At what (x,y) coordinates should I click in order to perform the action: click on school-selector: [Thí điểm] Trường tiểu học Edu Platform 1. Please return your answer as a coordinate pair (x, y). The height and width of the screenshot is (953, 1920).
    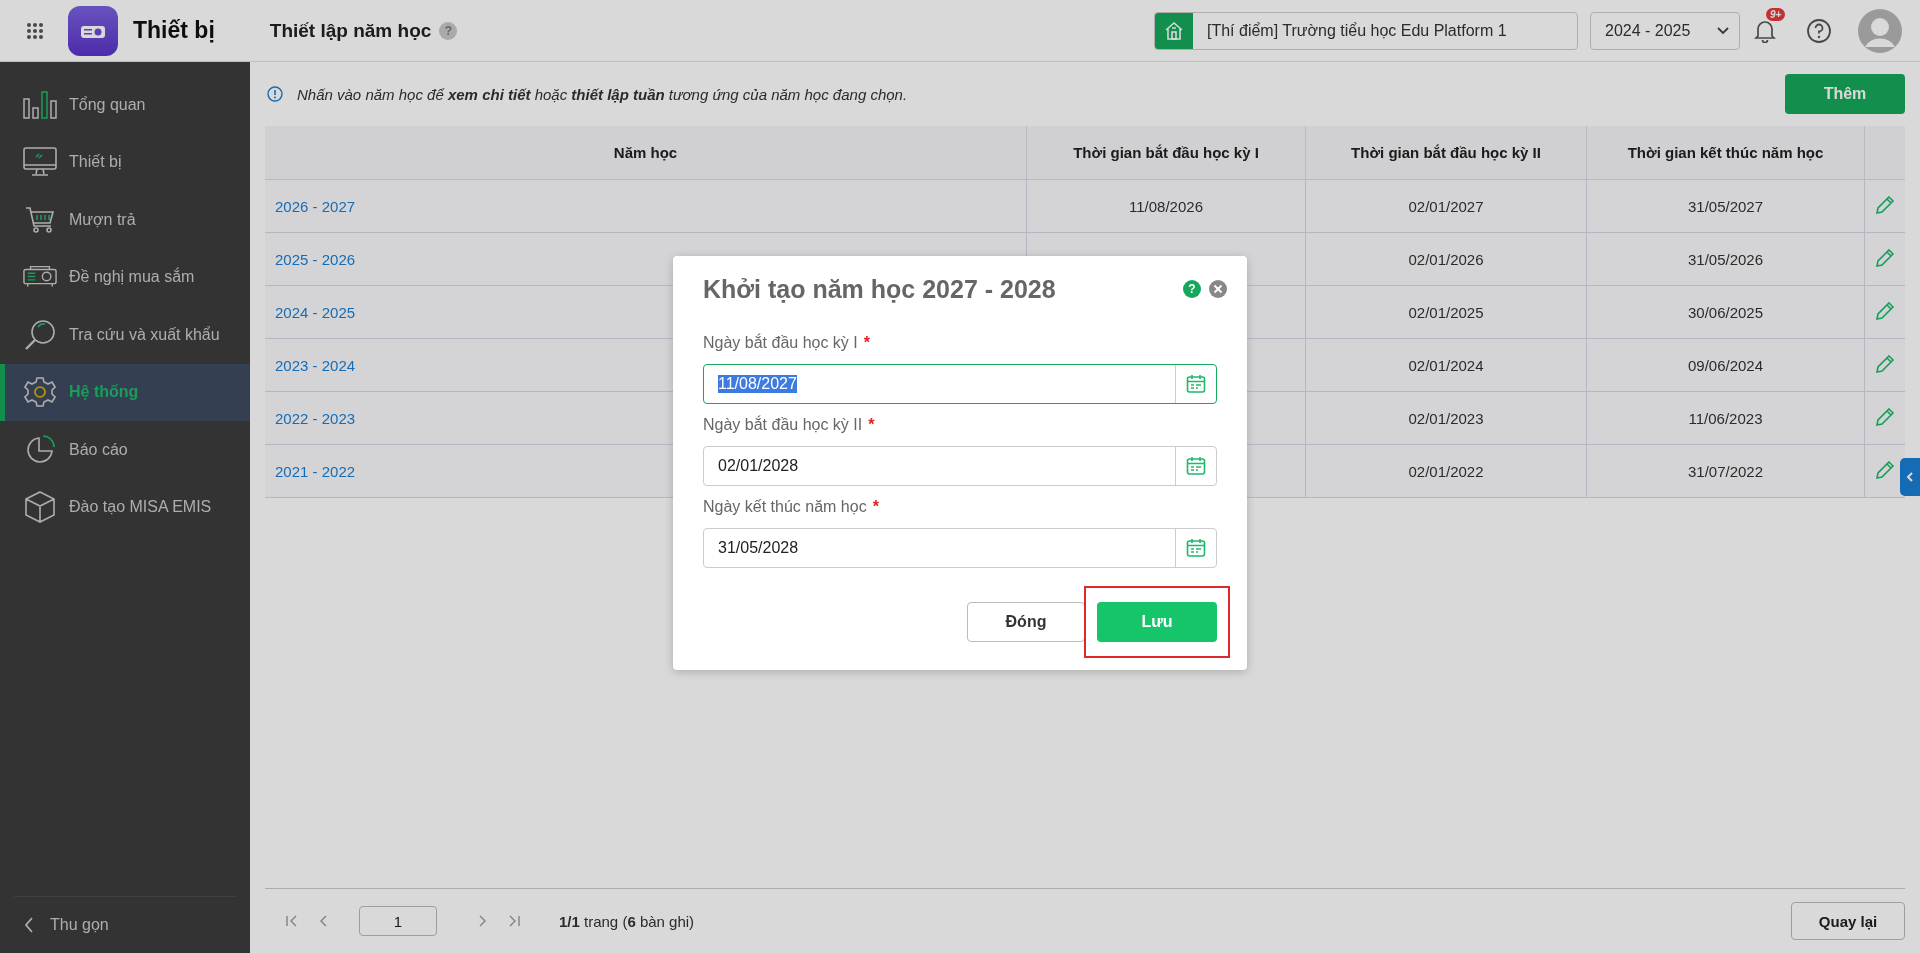
    Looking at the image, I should click on (1366, 30).